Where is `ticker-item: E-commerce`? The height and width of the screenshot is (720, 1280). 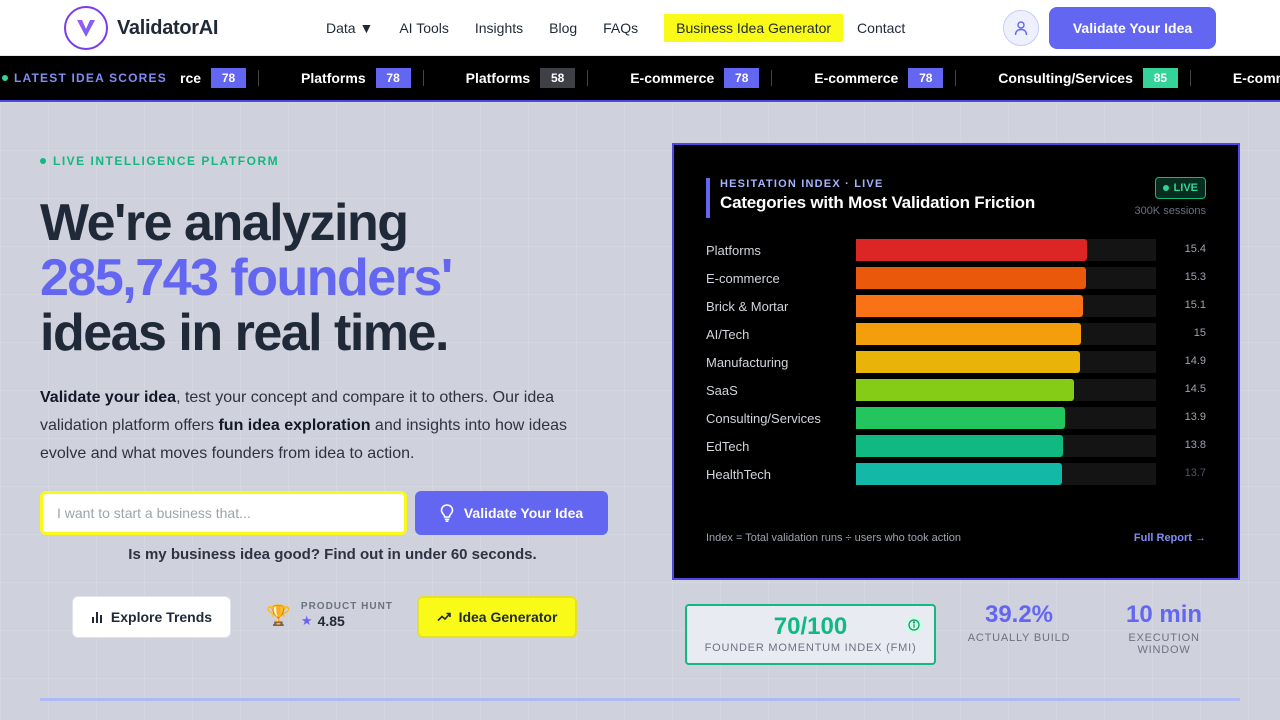 ticker-item: E-commerce is located at coordinates (1256, 78).